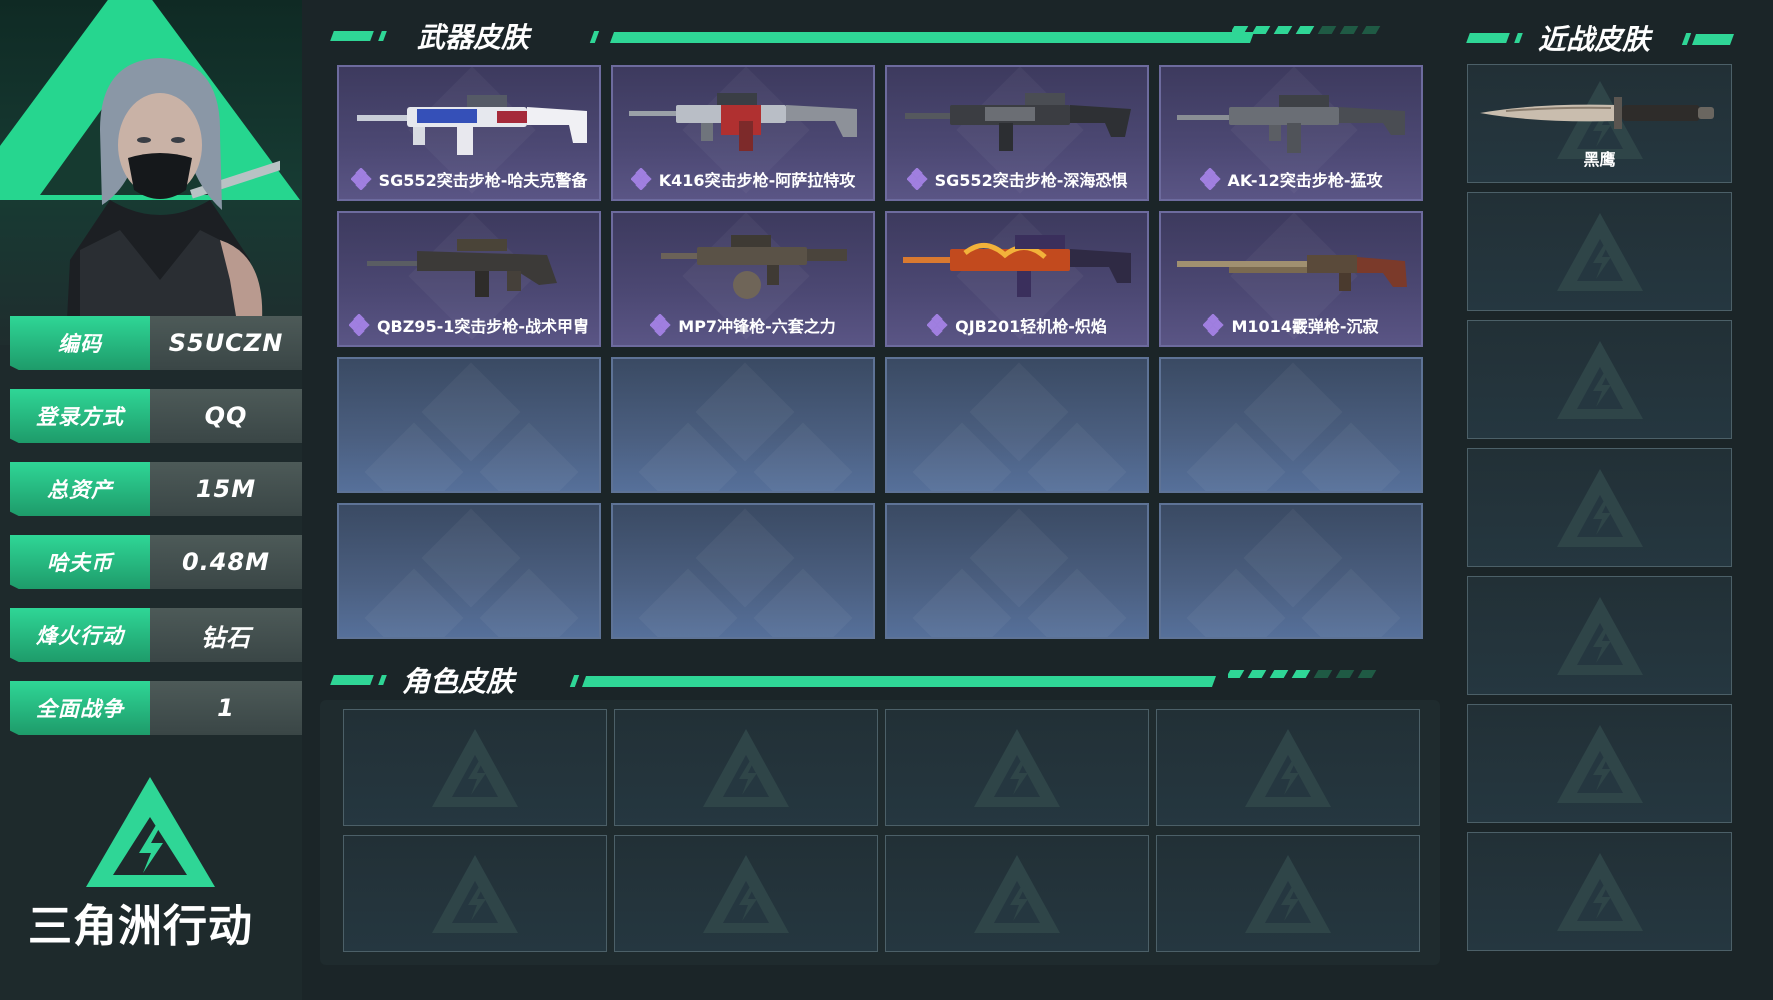  I want to click on info-row-operations-rank: 烽火行动 钻石, so click(156, 635).